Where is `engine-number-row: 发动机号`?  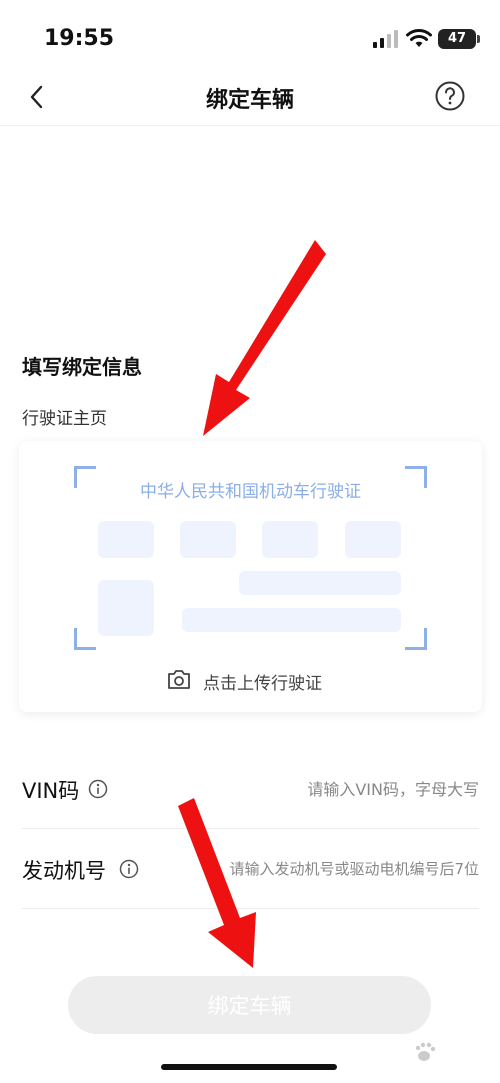
engine-number-row: 发动机号 is located at coordinates (250, 869).